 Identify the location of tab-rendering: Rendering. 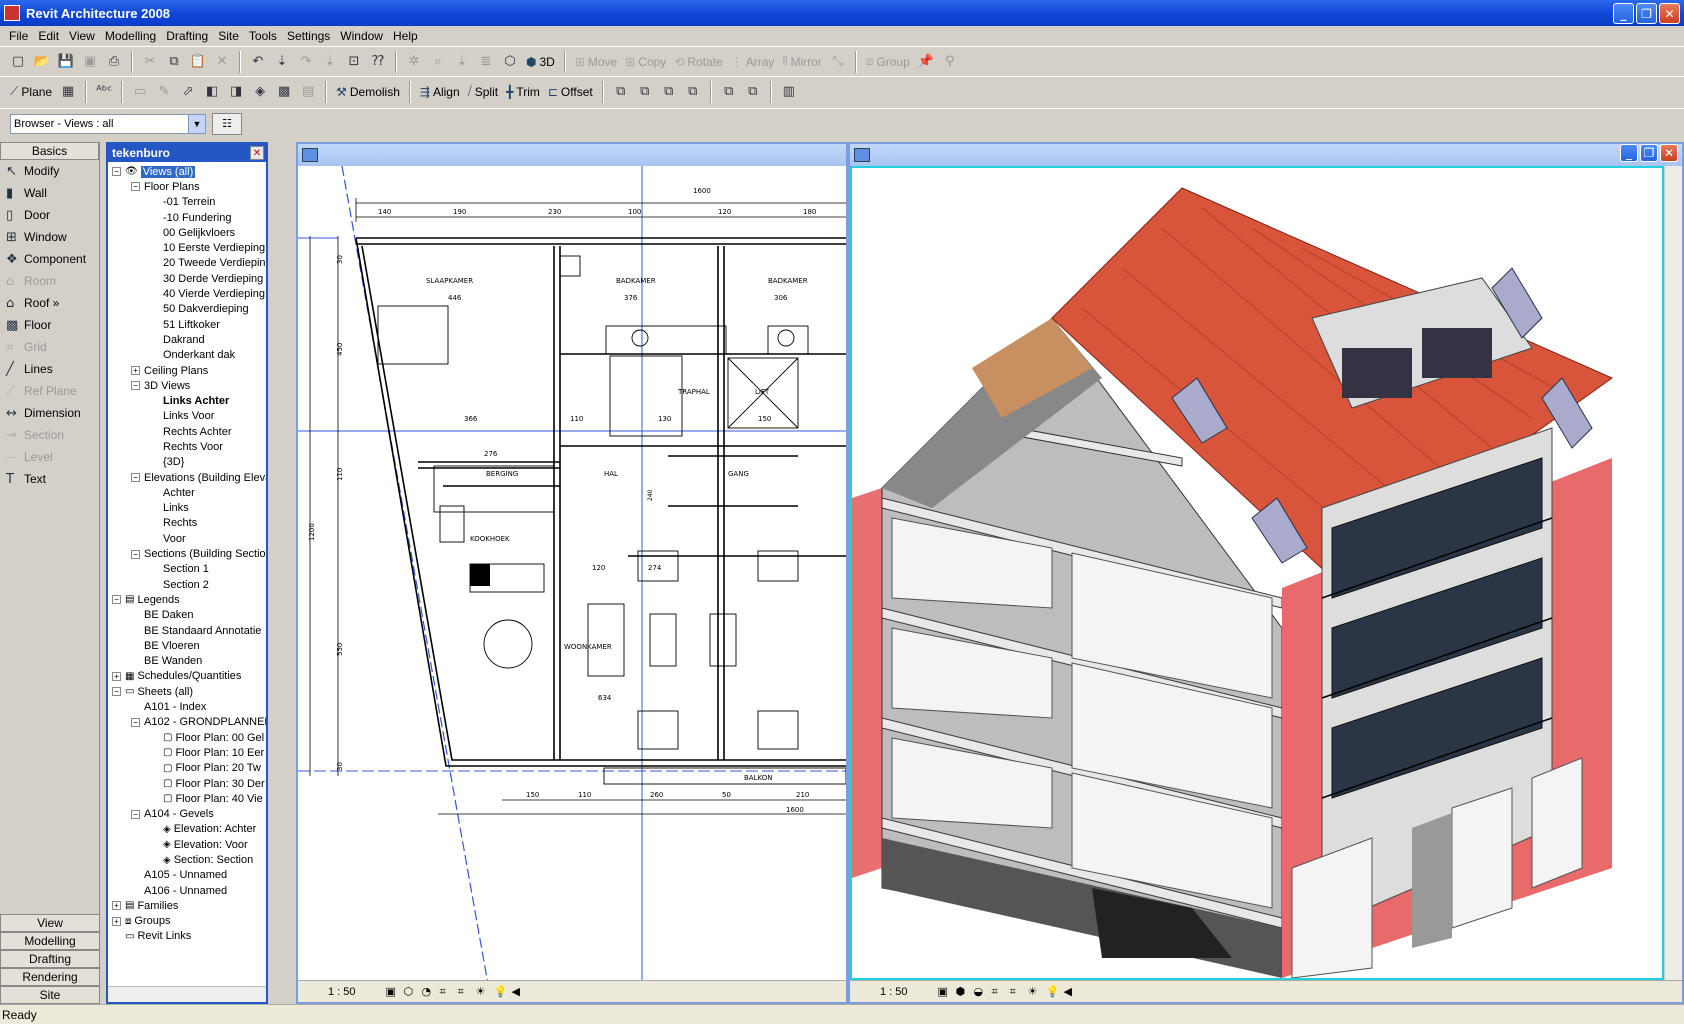
(50, 977).